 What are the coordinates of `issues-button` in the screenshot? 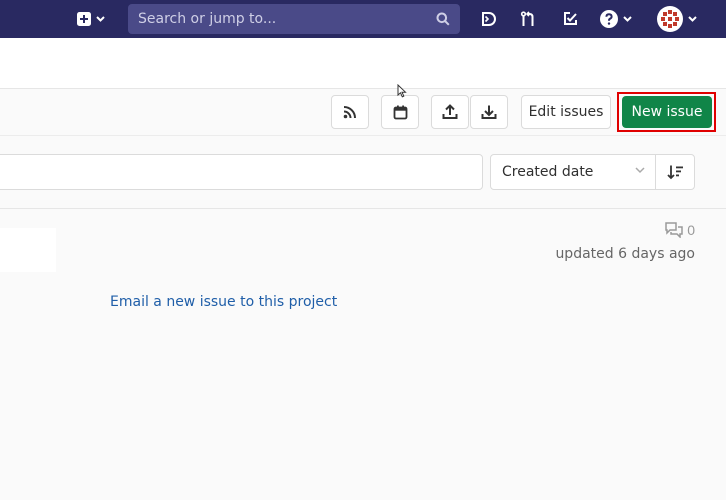 It's located at (570, 19).